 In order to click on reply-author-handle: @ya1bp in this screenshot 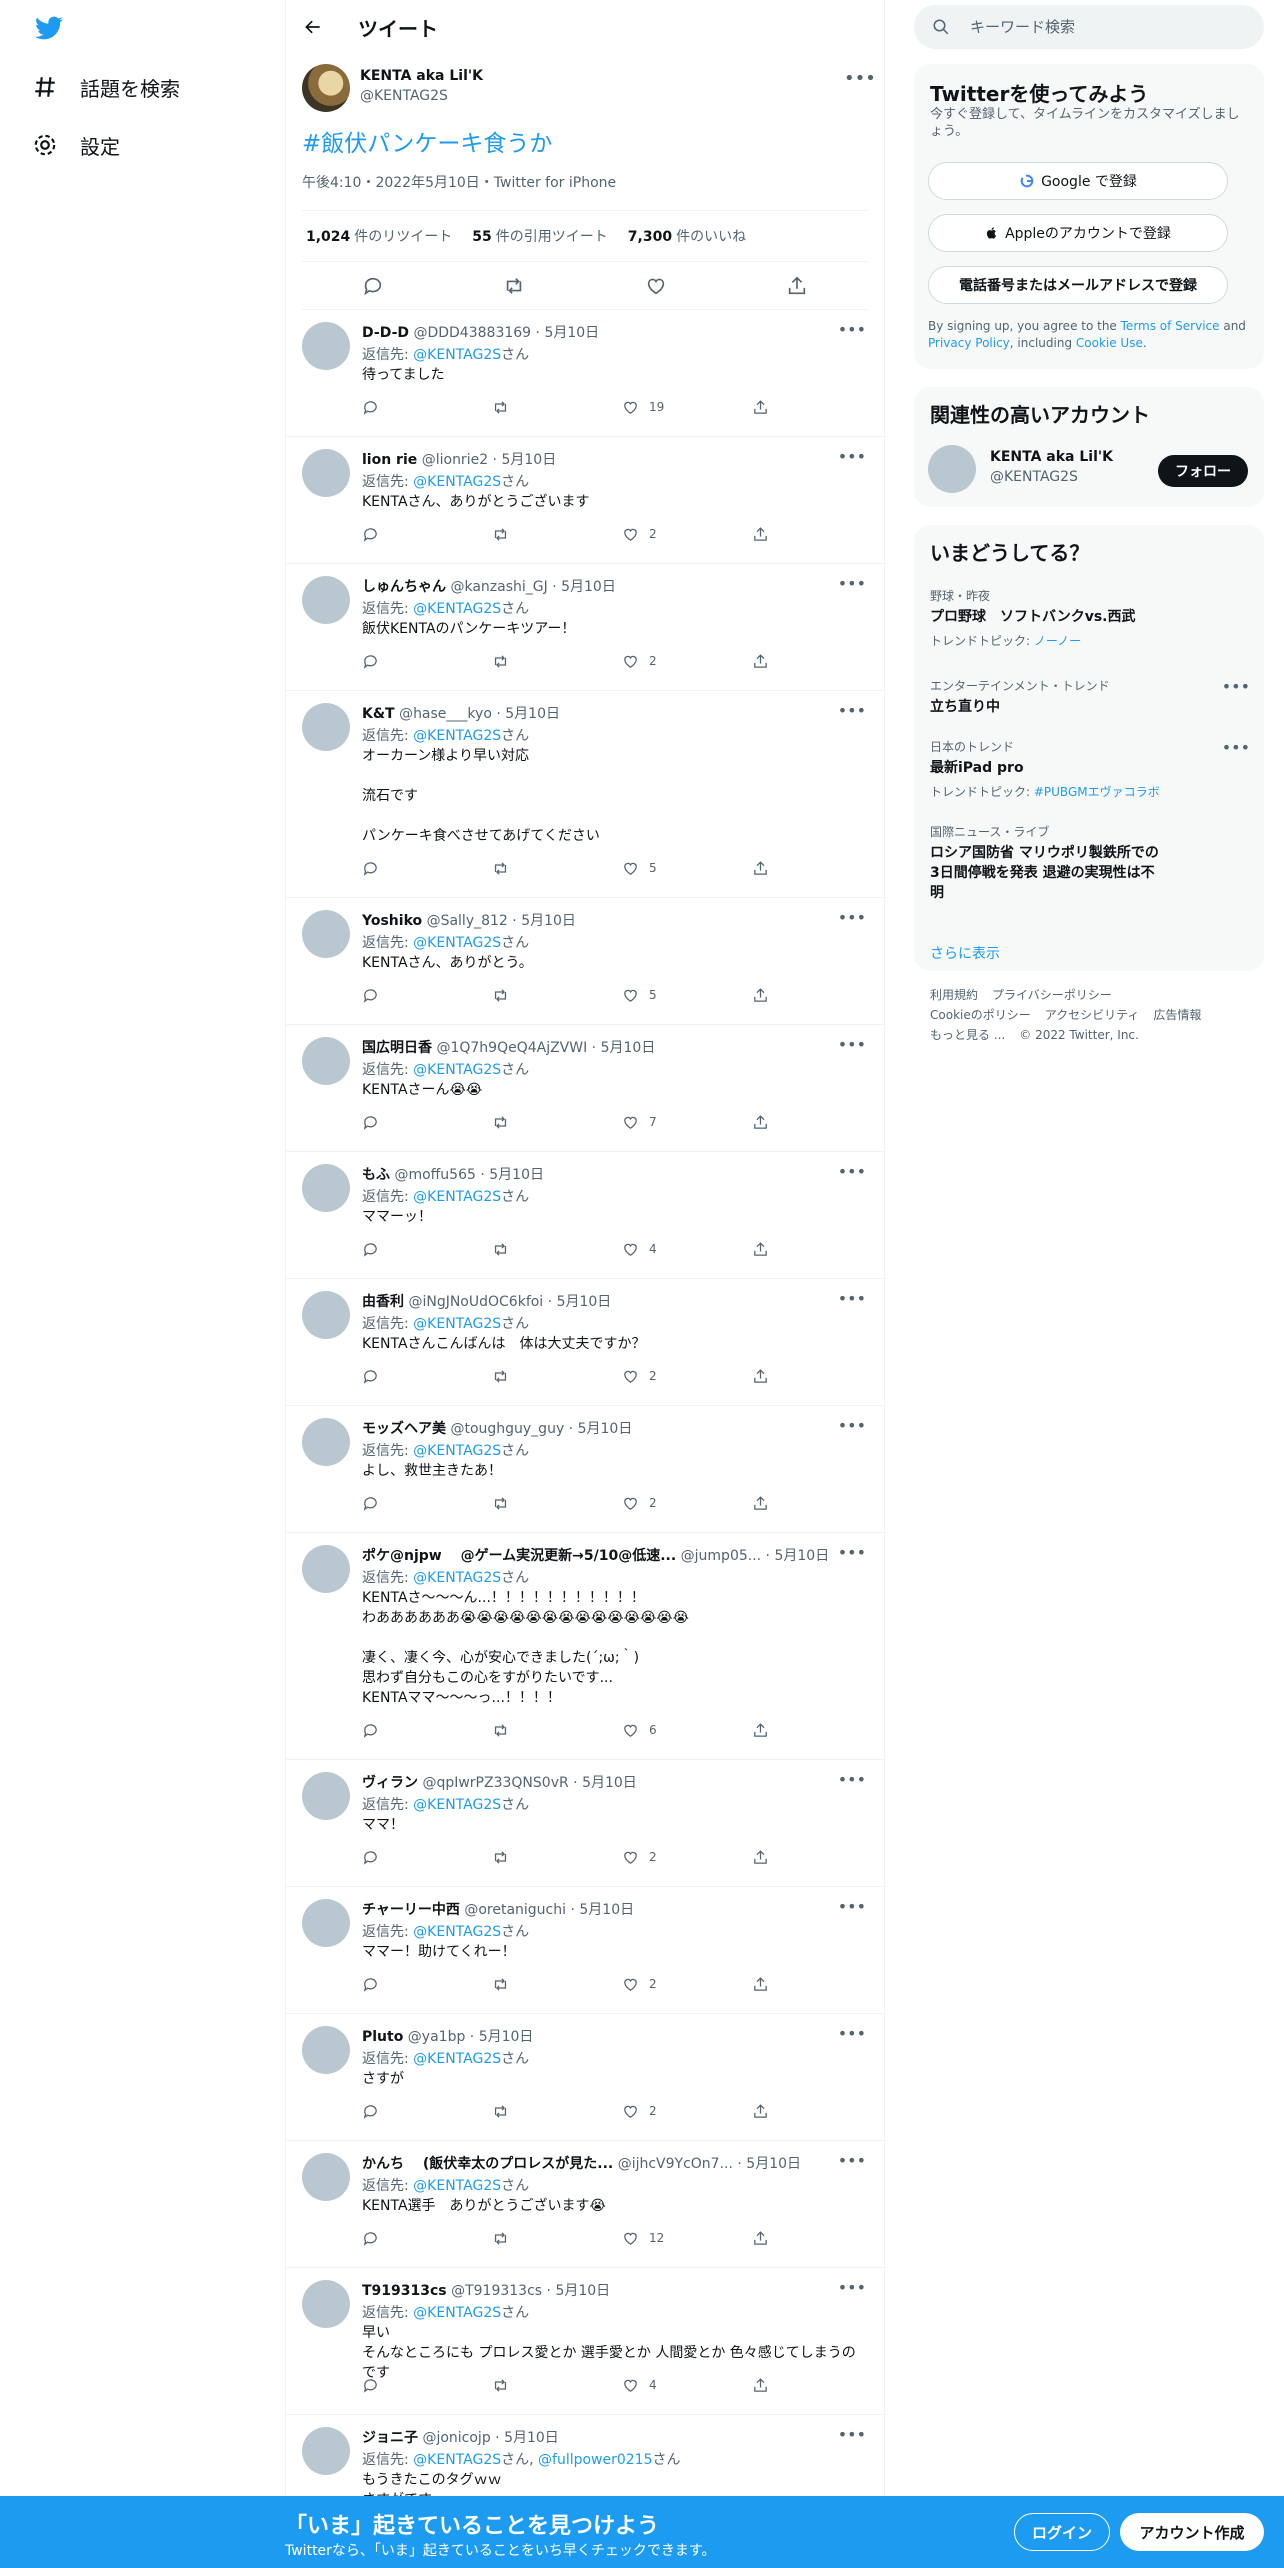, I will do `click(437, 2037)`.